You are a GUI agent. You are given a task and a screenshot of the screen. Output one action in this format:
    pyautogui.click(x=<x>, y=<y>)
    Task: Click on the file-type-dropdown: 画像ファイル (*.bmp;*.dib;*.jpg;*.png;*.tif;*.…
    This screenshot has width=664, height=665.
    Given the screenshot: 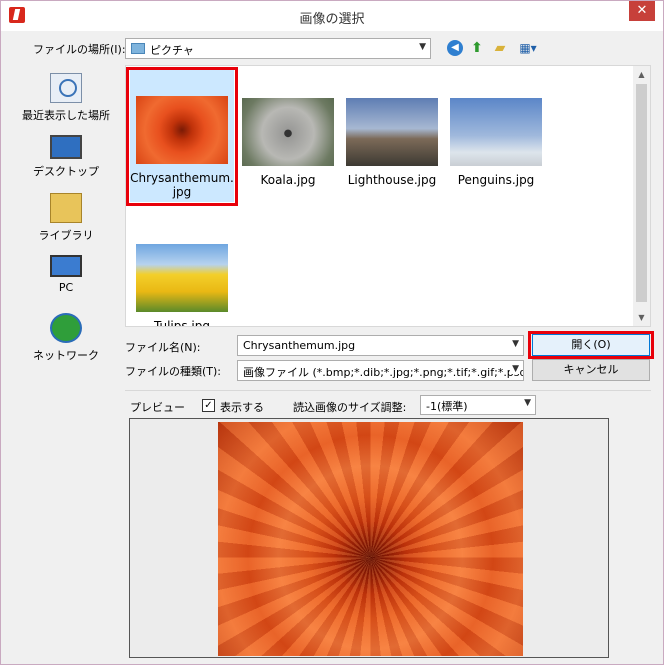 What is the action you would take?
    pyautogui.click(x=380, y=370)
    